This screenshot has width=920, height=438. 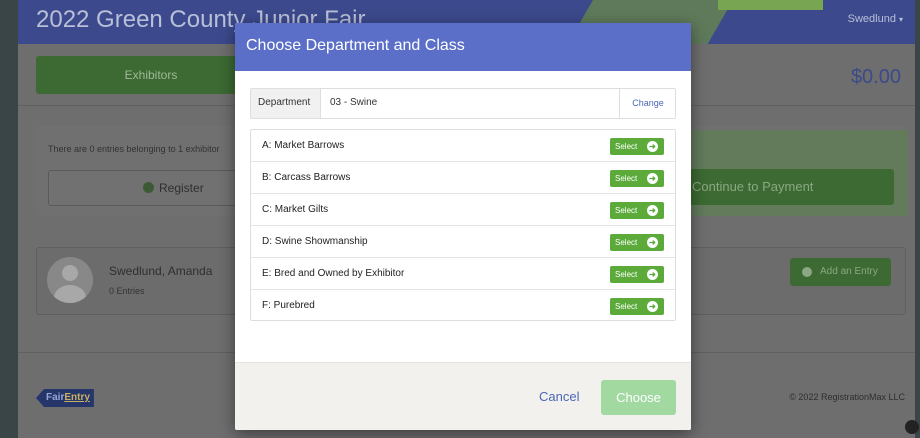 I want to click on user-name: Swedlund, so click(x=871, y=19).